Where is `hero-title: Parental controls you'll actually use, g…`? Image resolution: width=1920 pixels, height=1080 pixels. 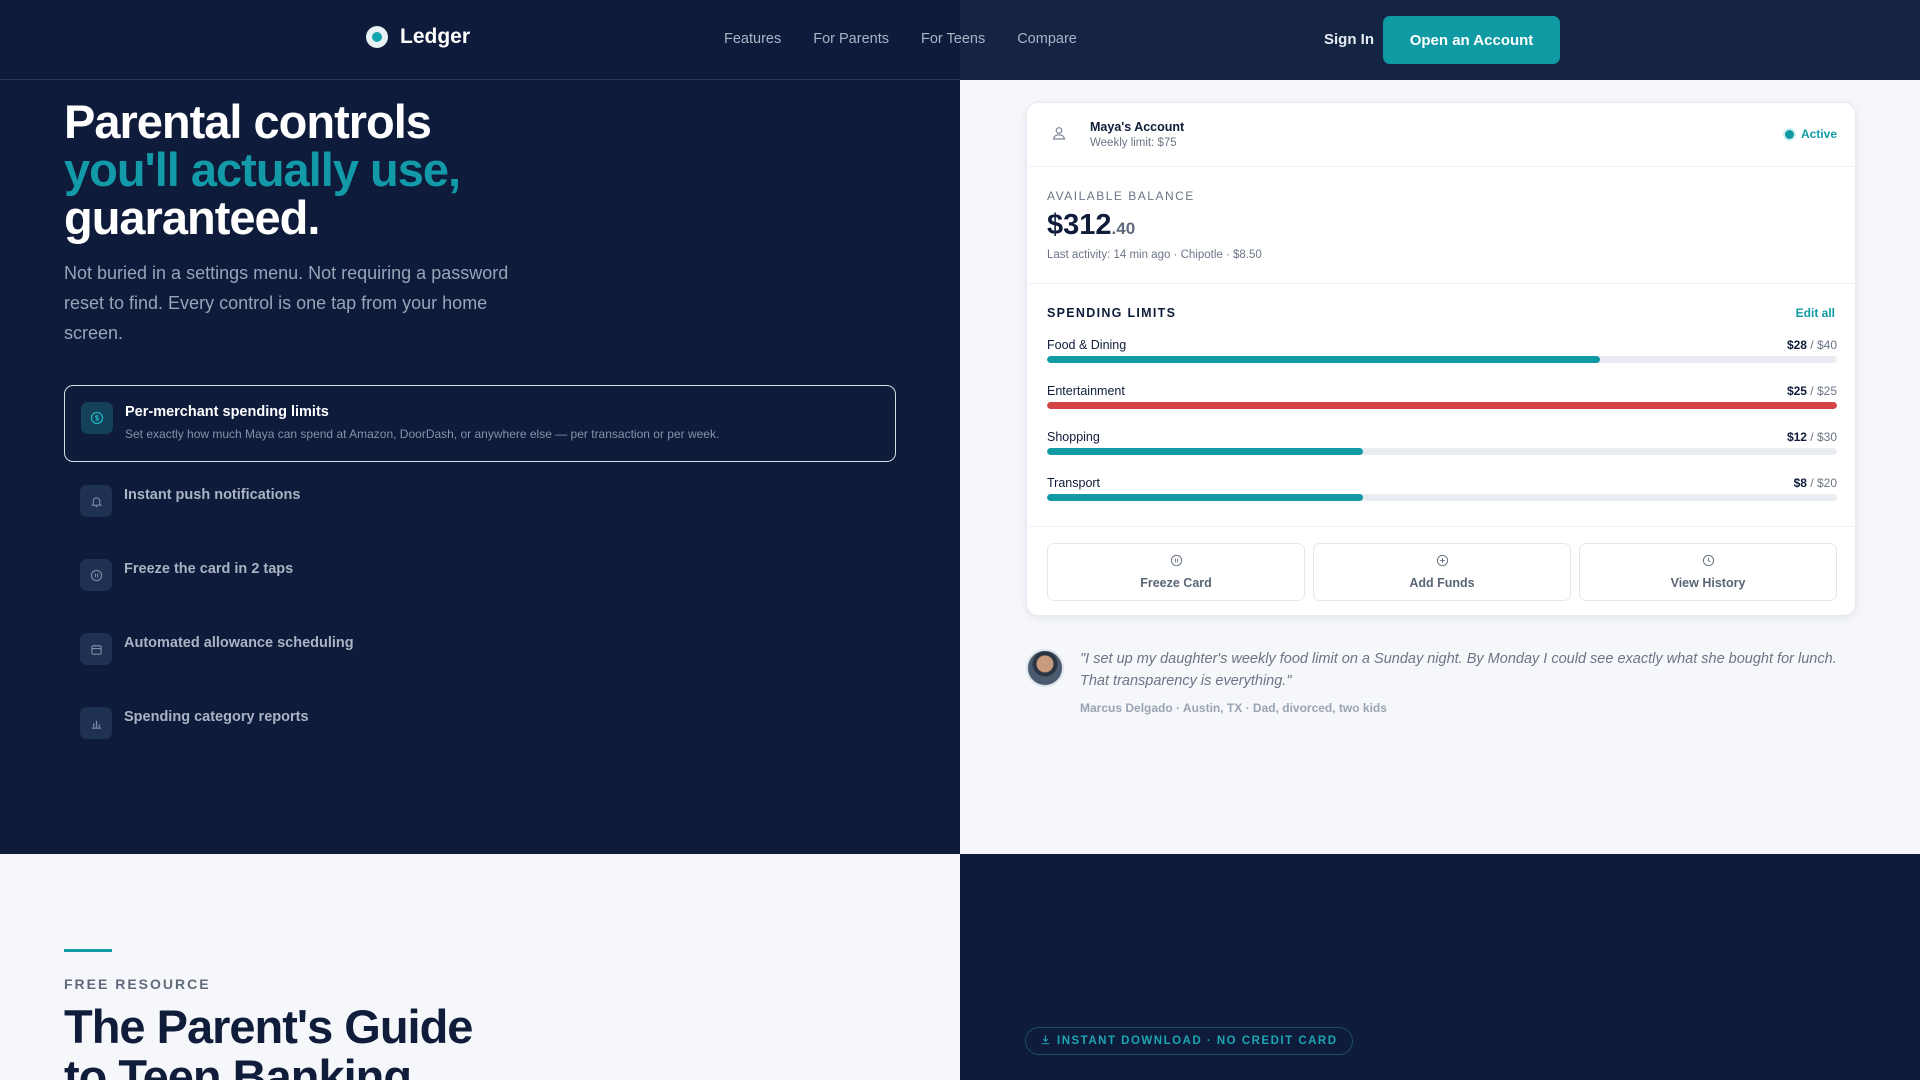 hero-title: Parental controls you'll actually use, g… is located at coordinates (262, 169).